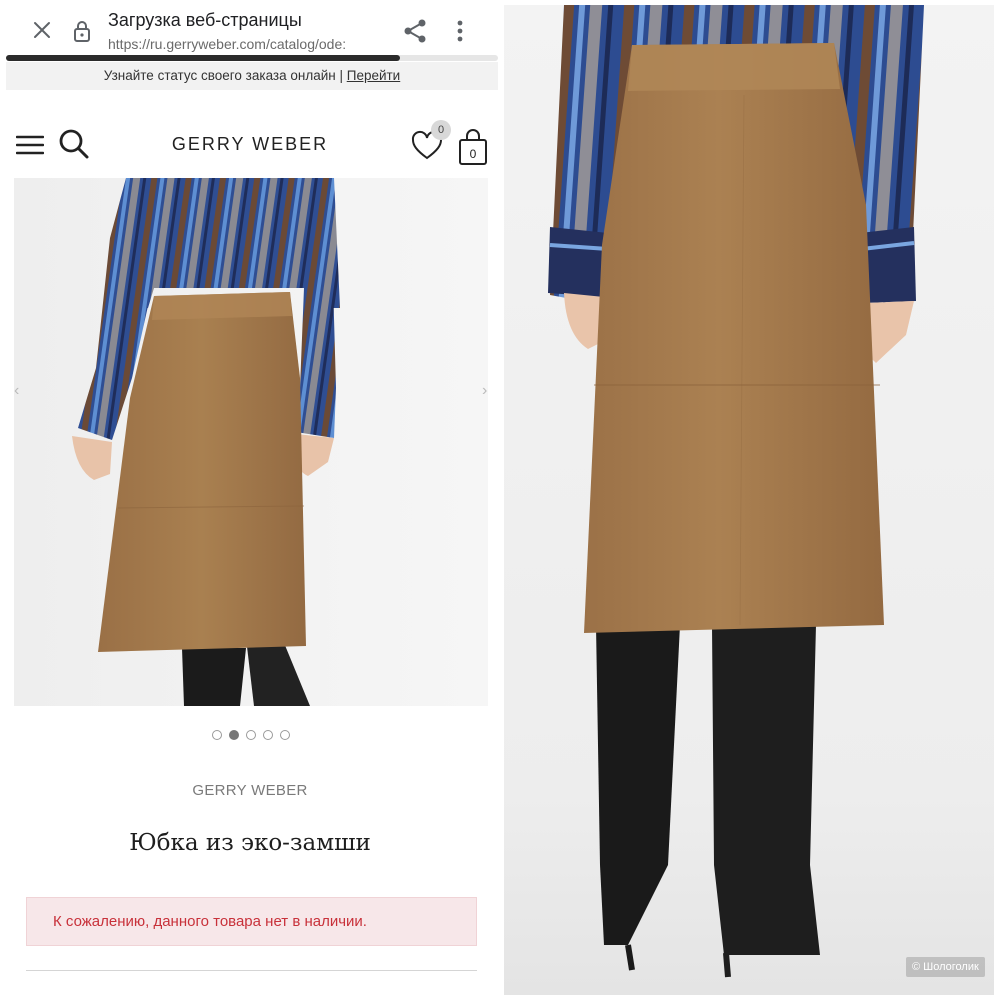 The height and width of the screenshot is (1000, 1000). What do you see at coordinates (374, 75) in the screenshot?
I see `order-status-link: Перейти` at bounding box center [374, 75].